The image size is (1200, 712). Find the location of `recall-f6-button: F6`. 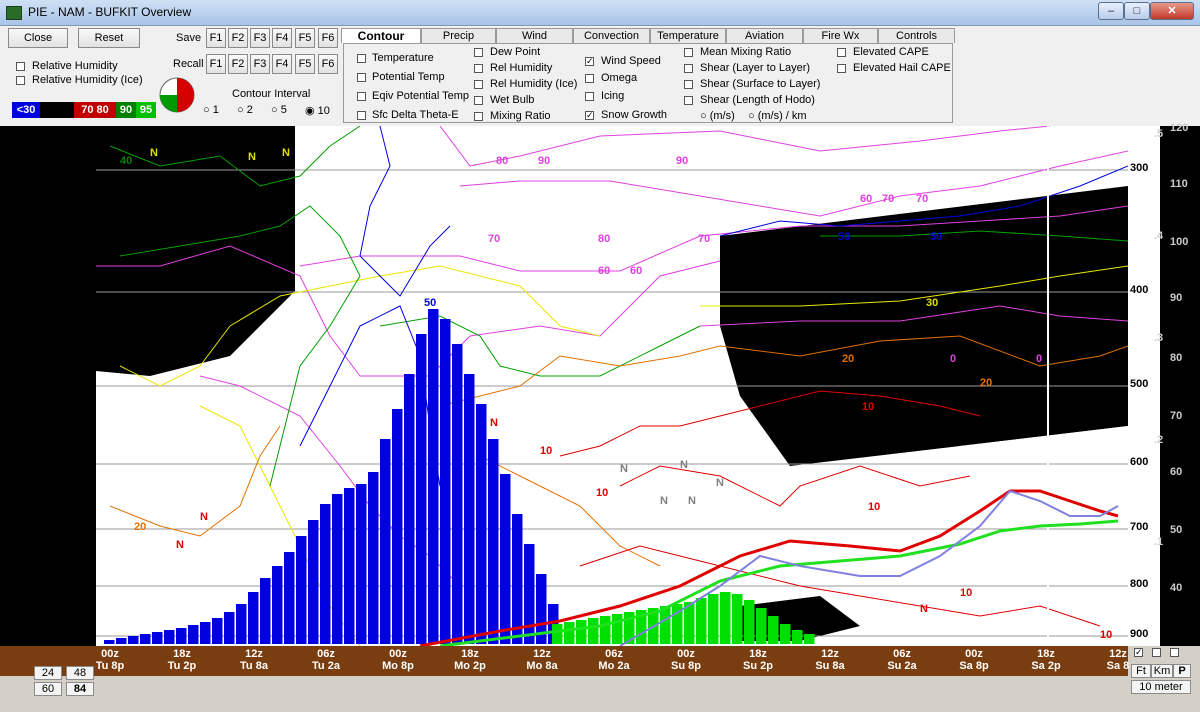

recall-f6-button: F6 is located at coordinates (328, 64).